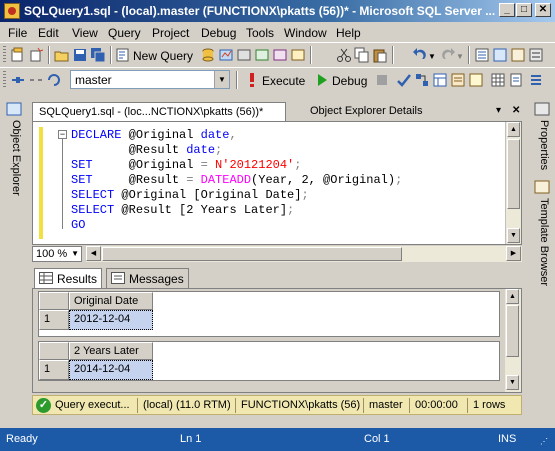 This screenshot has height=451, width=555. Describe the element at coordinates (422, 80) in the screenshot. I see `estimated-plan-icon` at that location.